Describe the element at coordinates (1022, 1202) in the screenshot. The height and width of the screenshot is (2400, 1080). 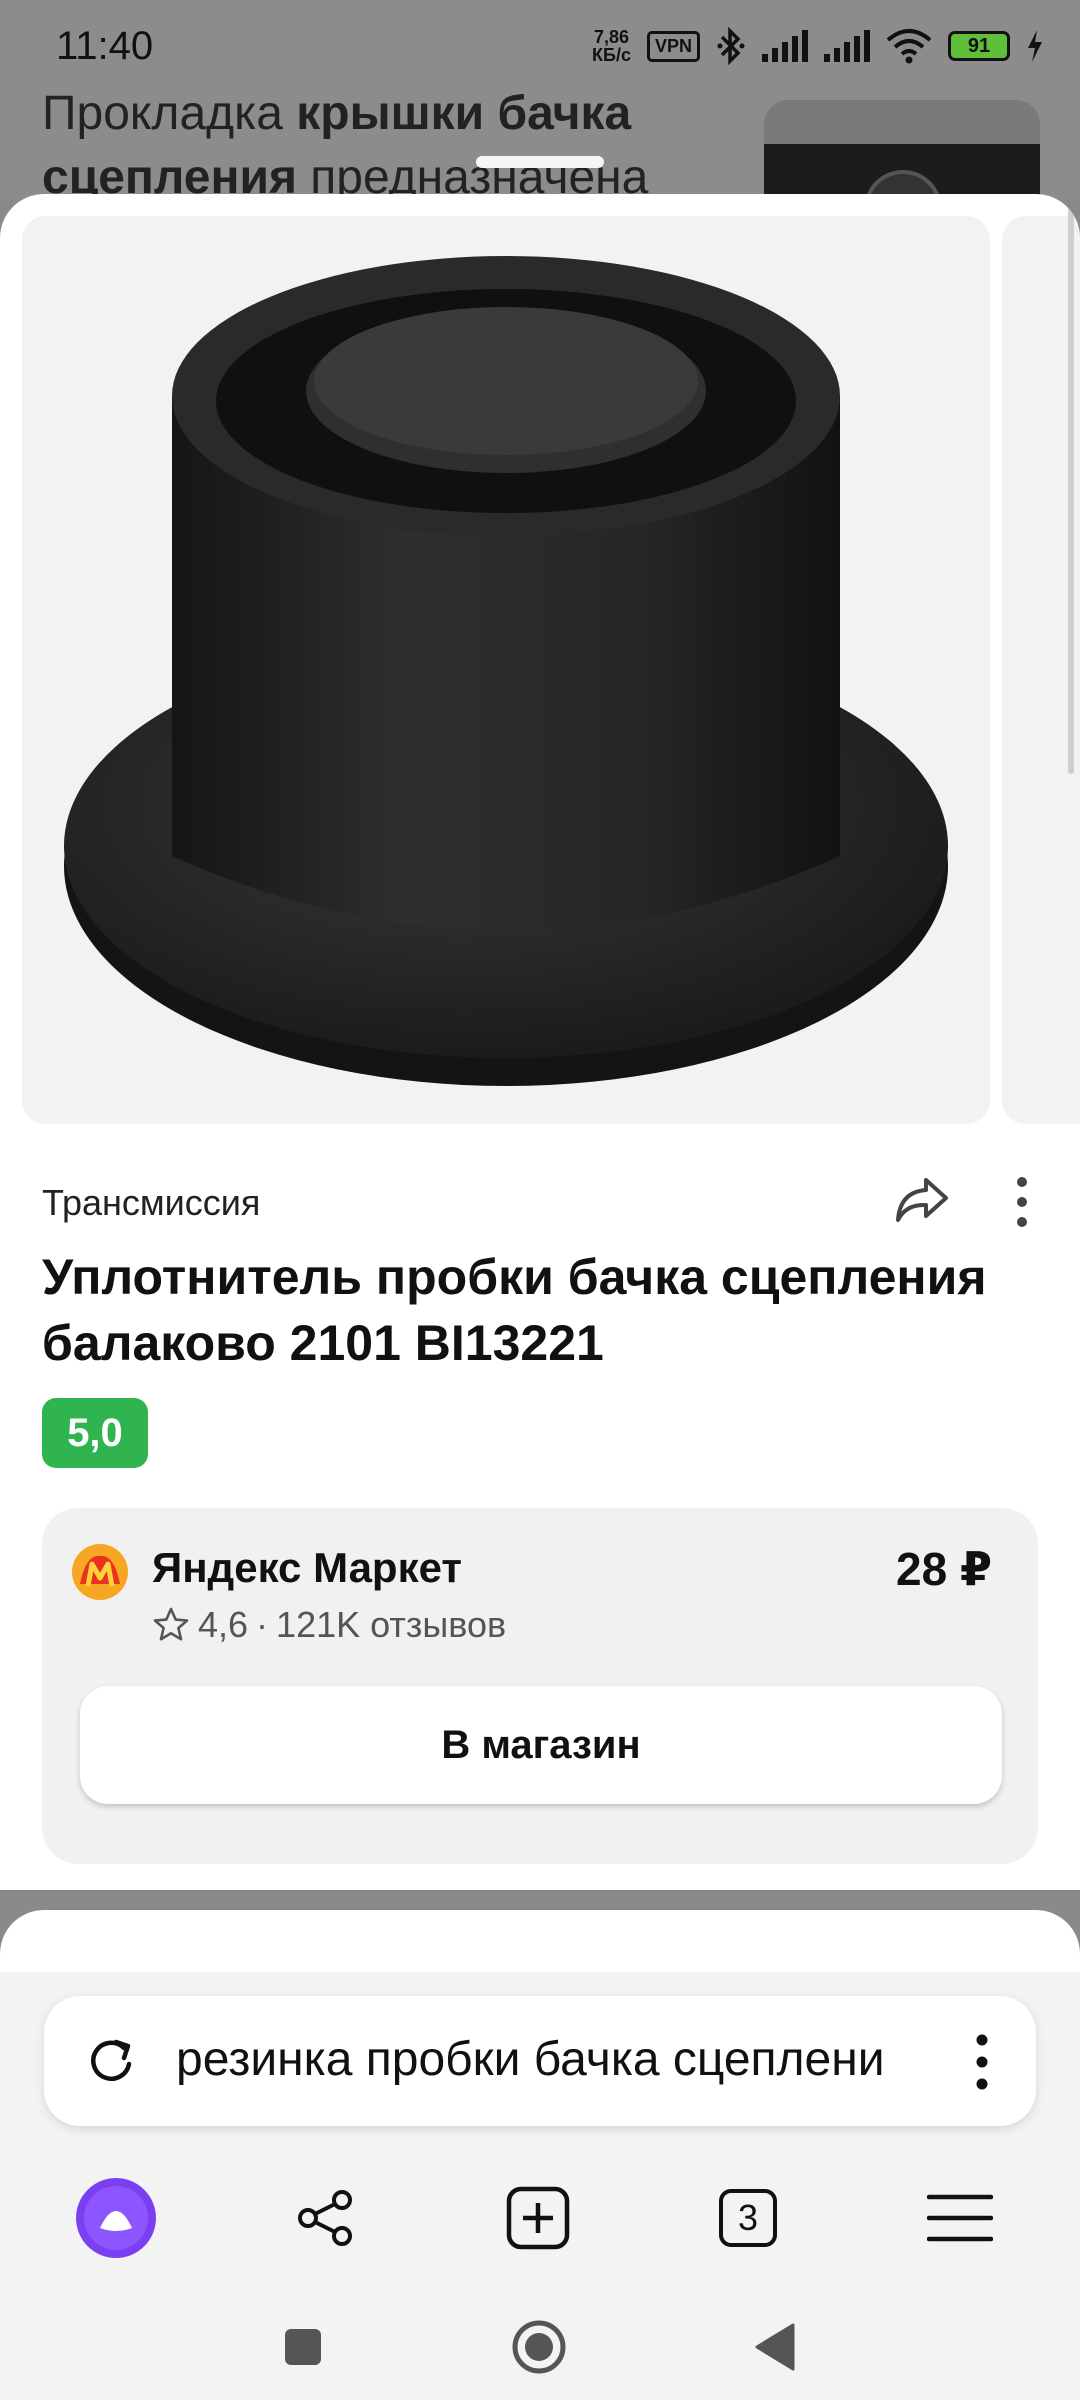
I see `more-options-icon` at that location.